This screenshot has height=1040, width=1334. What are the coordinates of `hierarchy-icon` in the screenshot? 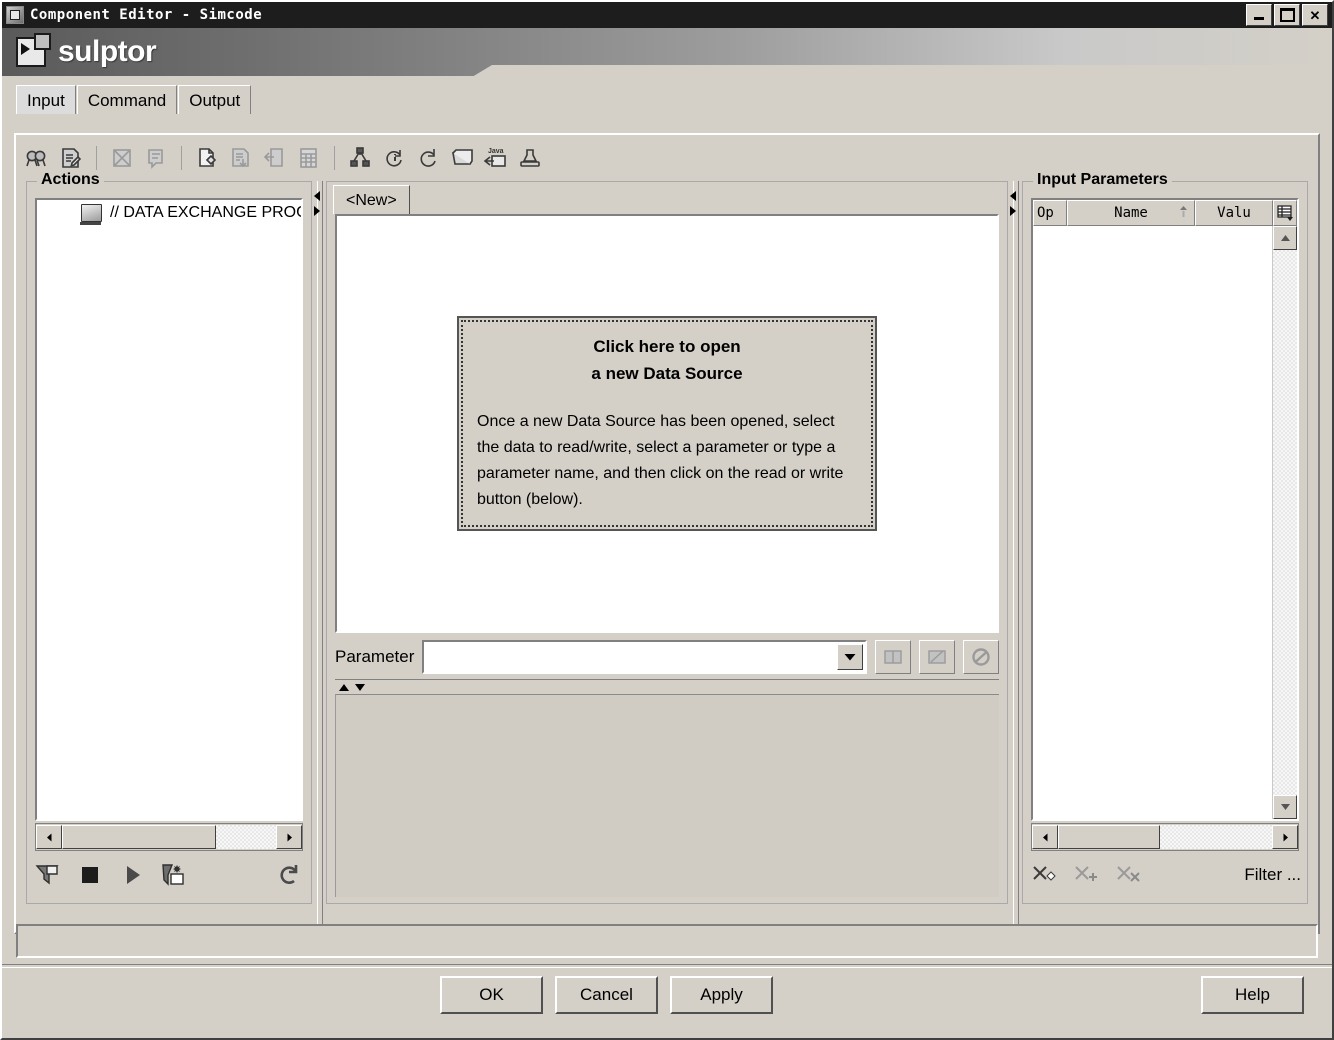 It's located at (360, 158).